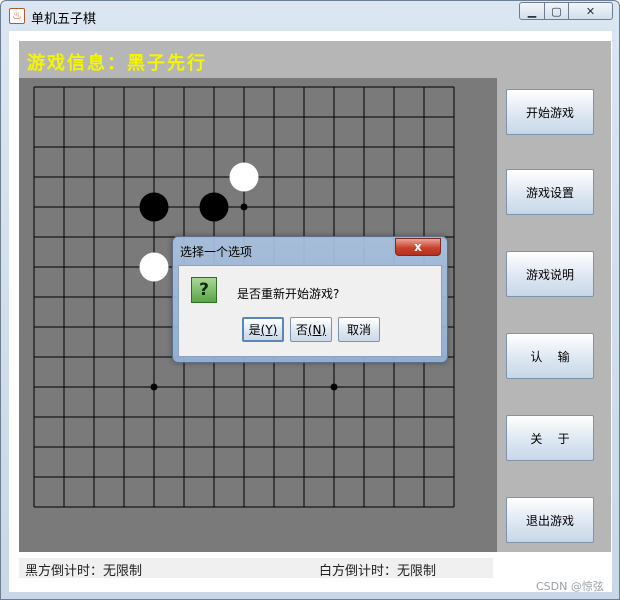 The image size is (620, 600). What do you see at coordinates (315, 59) in the screenshot?
I see `info-bar: 游戏信息：黑子先行` at bounding box center [315, 59].